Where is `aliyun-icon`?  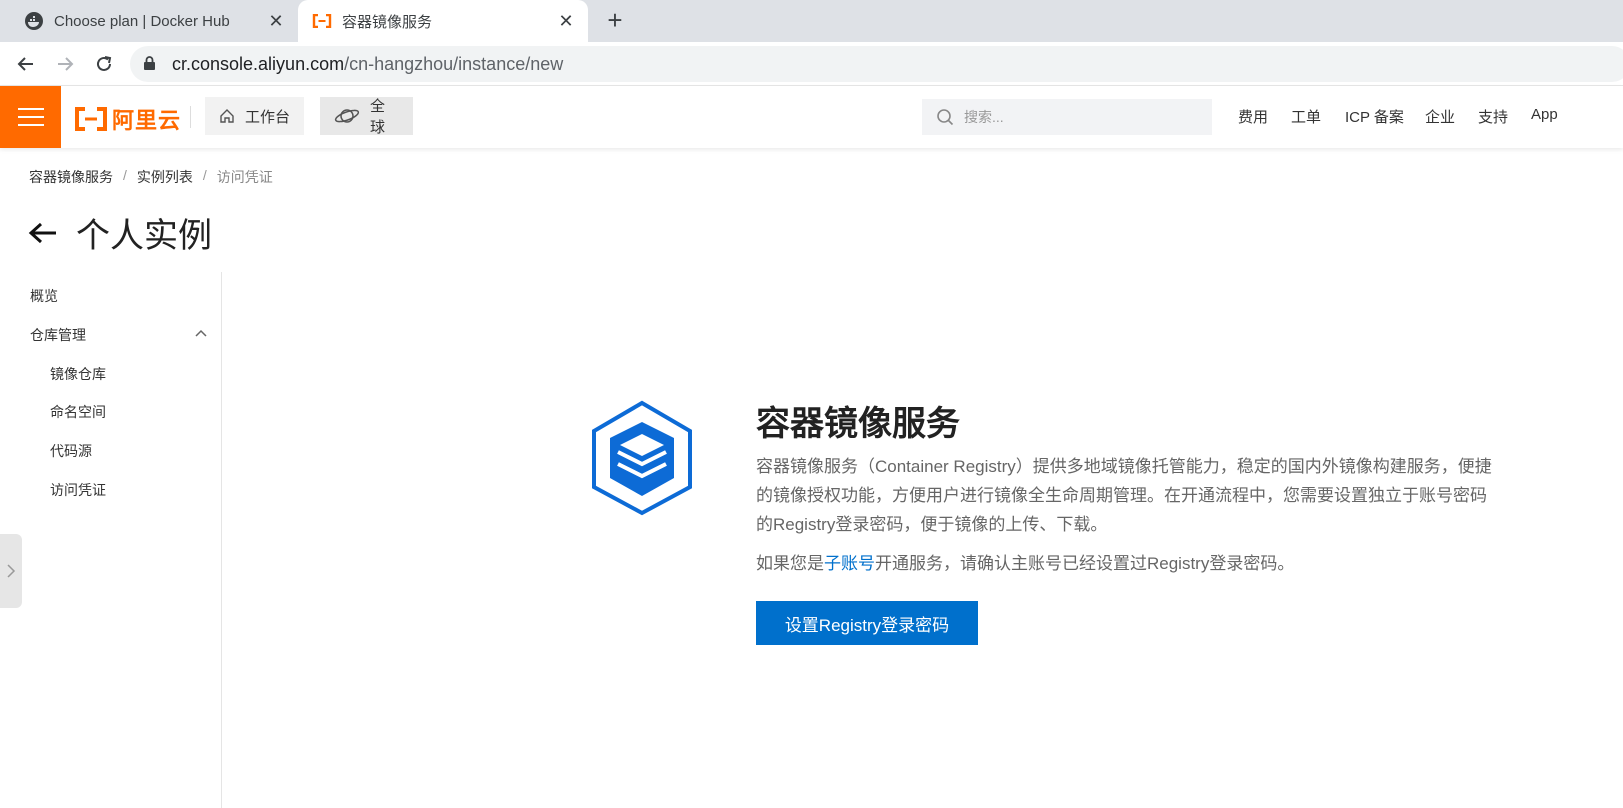 aliyun-icon is located at coordinates (322, 21).